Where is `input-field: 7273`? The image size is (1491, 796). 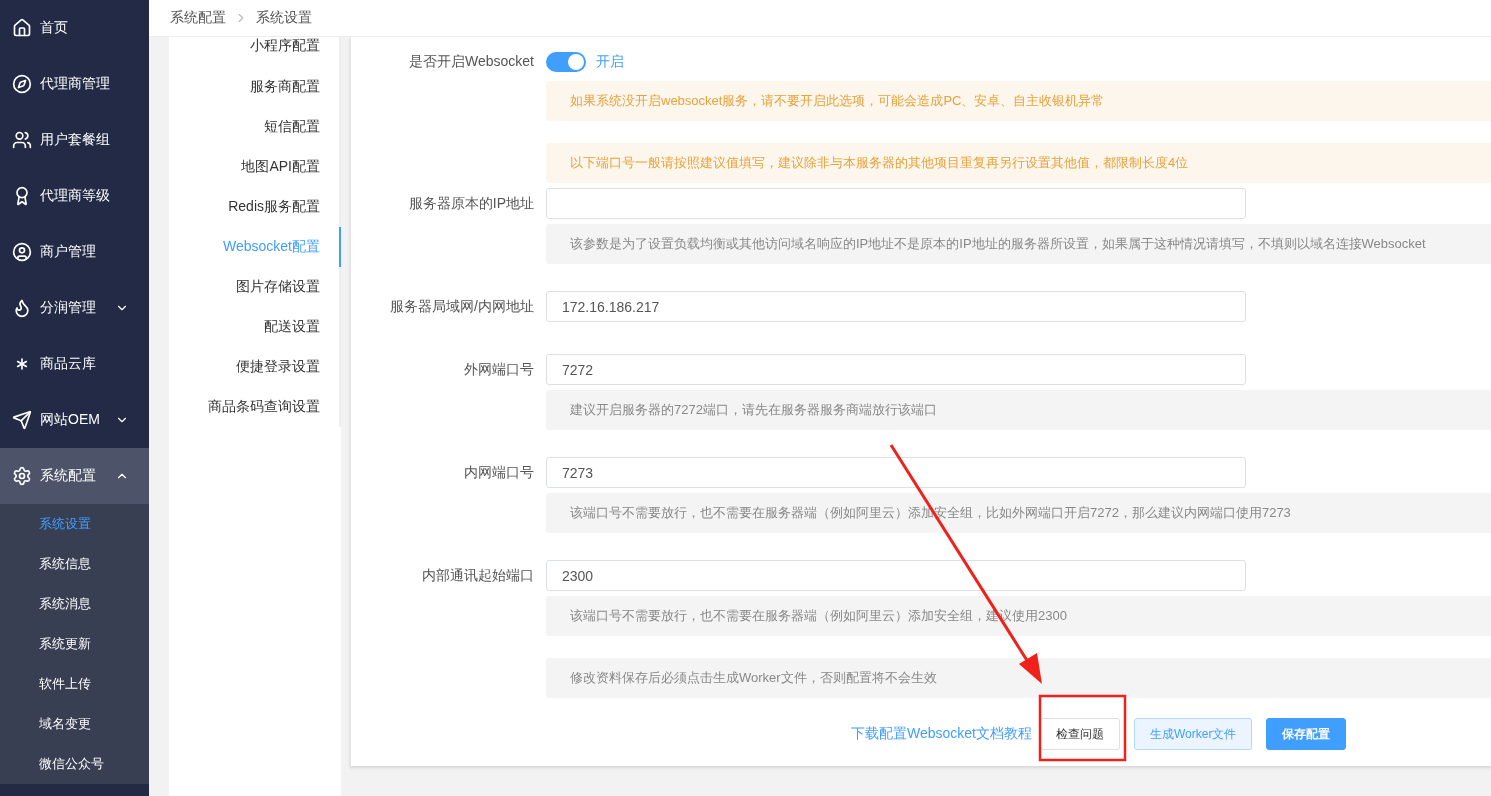 input-field: 7273 is located at coordinates (896, 472).